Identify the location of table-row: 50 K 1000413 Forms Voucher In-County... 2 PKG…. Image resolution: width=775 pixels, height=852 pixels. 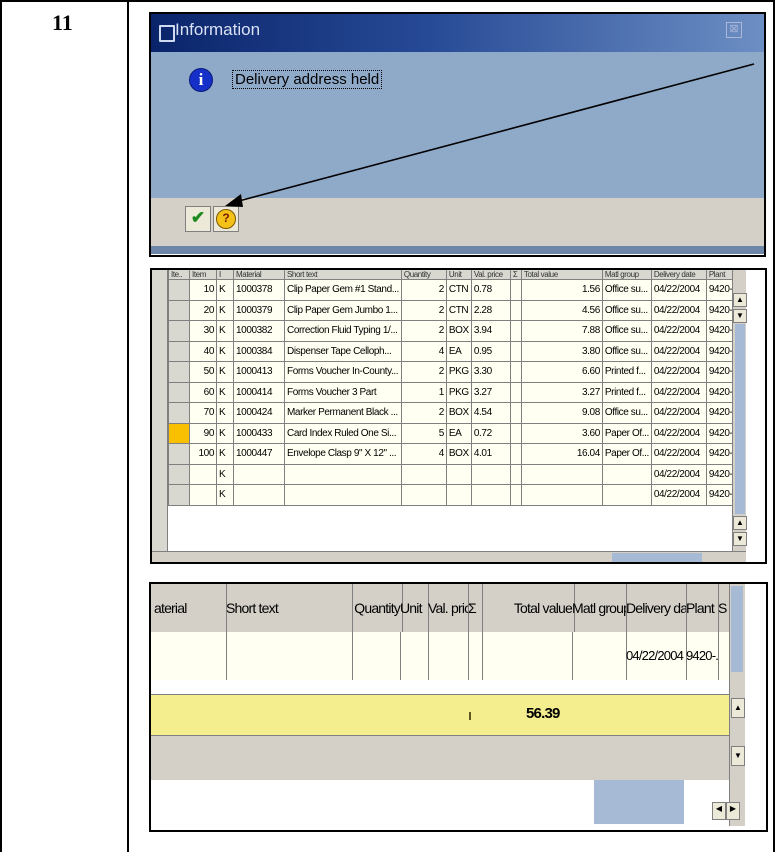
(456, 372).